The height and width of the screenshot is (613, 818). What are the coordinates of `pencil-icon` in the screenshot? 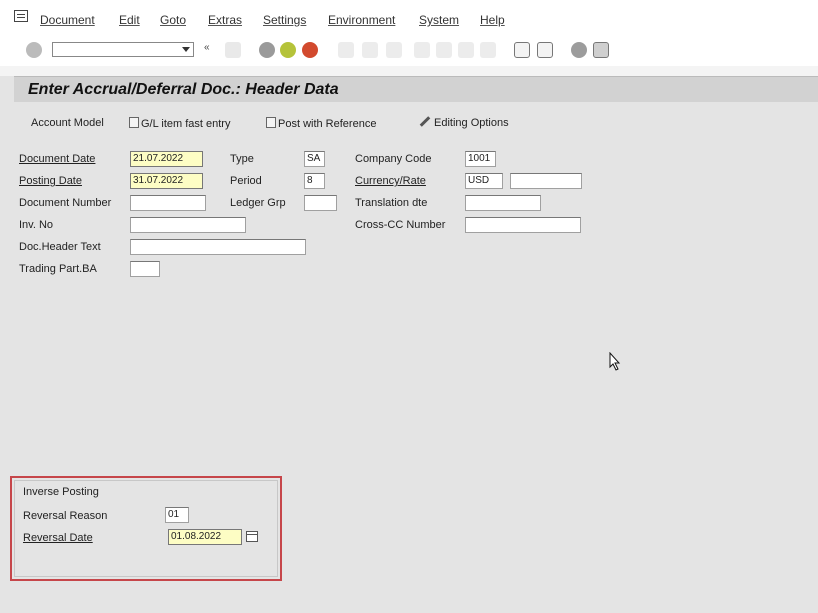 It's located at (425, 121).